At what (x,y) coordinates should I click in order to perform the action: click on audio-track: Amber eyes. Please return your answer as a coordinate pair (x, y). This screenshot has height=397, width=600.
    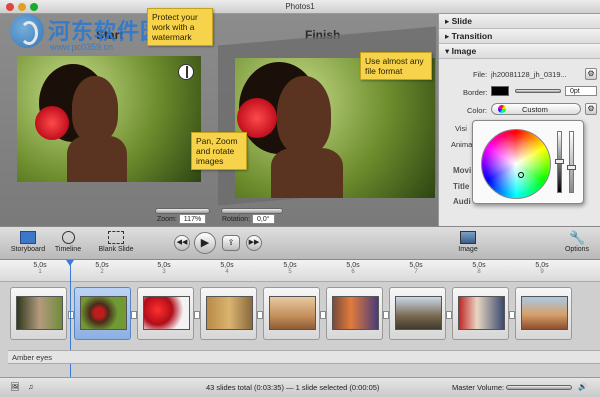
    Looking at the image, I should click on (304, 357).